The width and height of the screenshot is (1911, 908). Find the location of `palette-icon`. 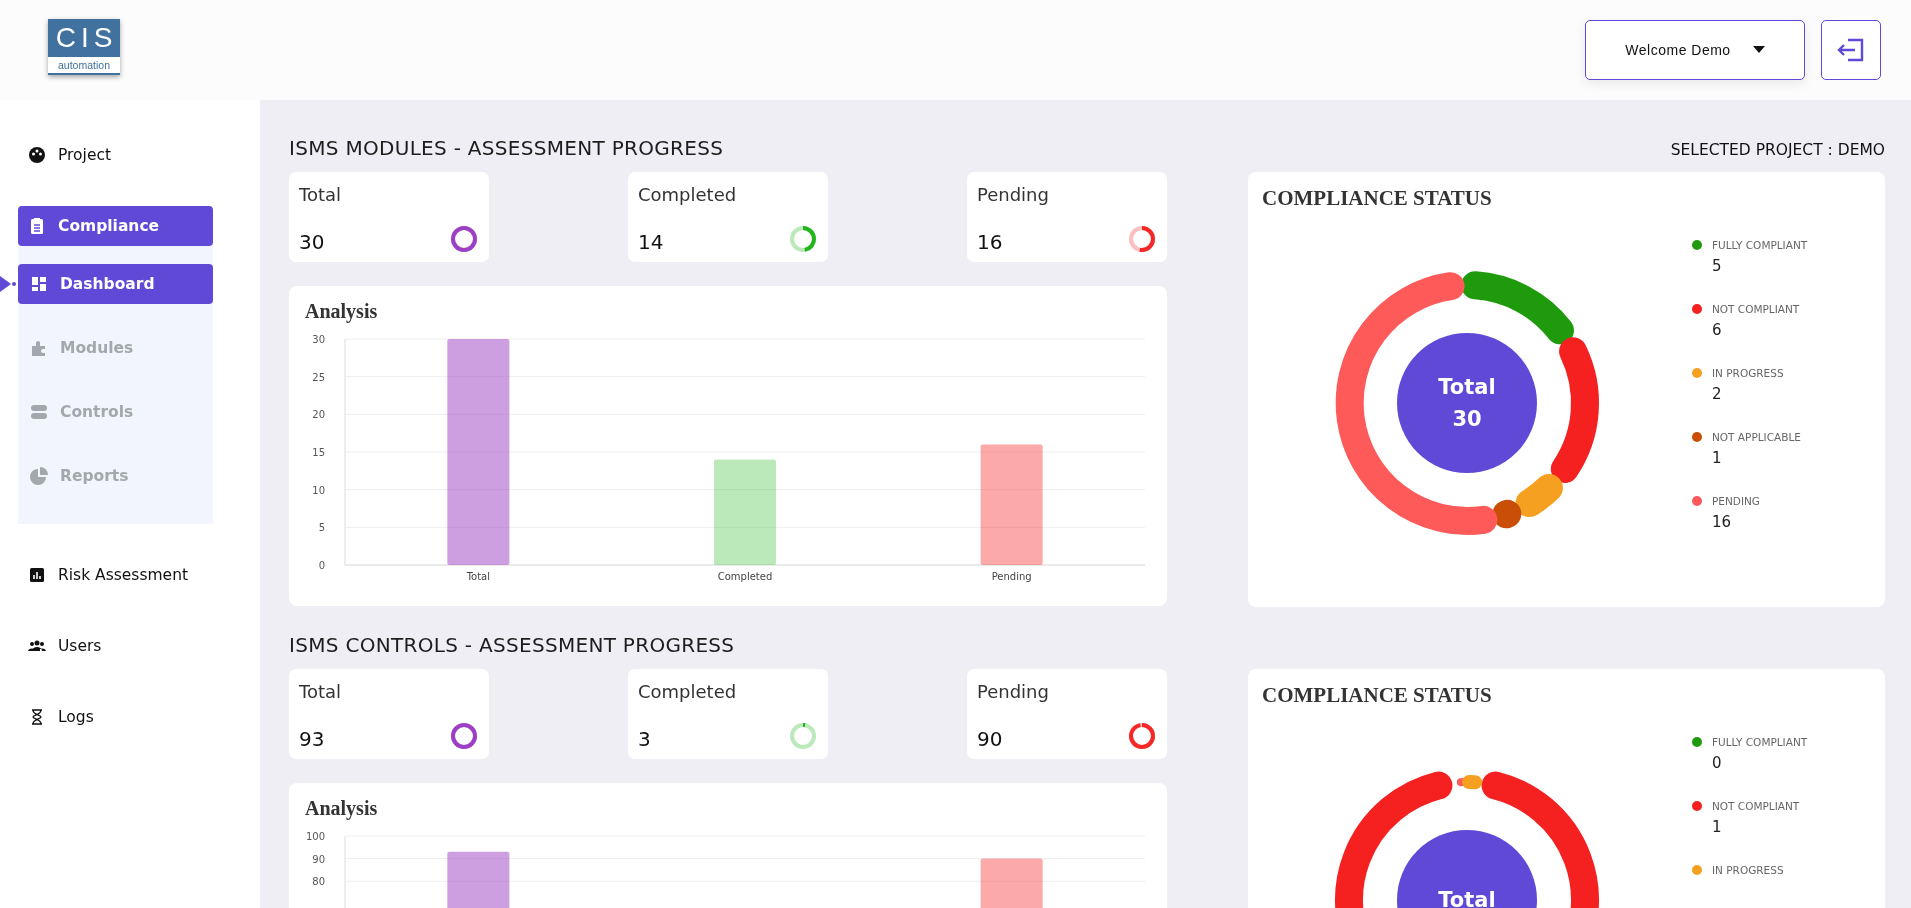

palette-icon is located at coordinates (37, 155).